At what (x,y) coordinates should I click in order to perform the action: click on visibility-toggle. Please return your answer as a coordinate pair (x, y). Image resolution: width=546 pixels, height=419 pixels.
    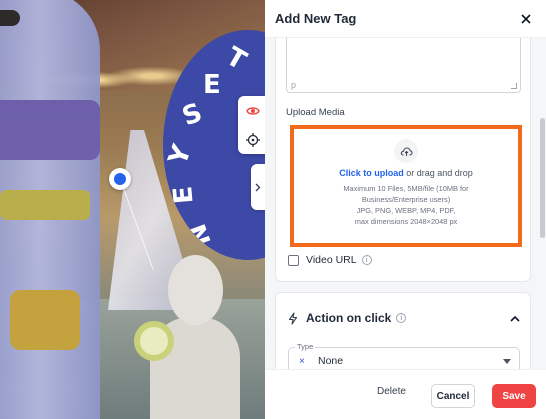
    Looking at the image, I should click on (253, 110).